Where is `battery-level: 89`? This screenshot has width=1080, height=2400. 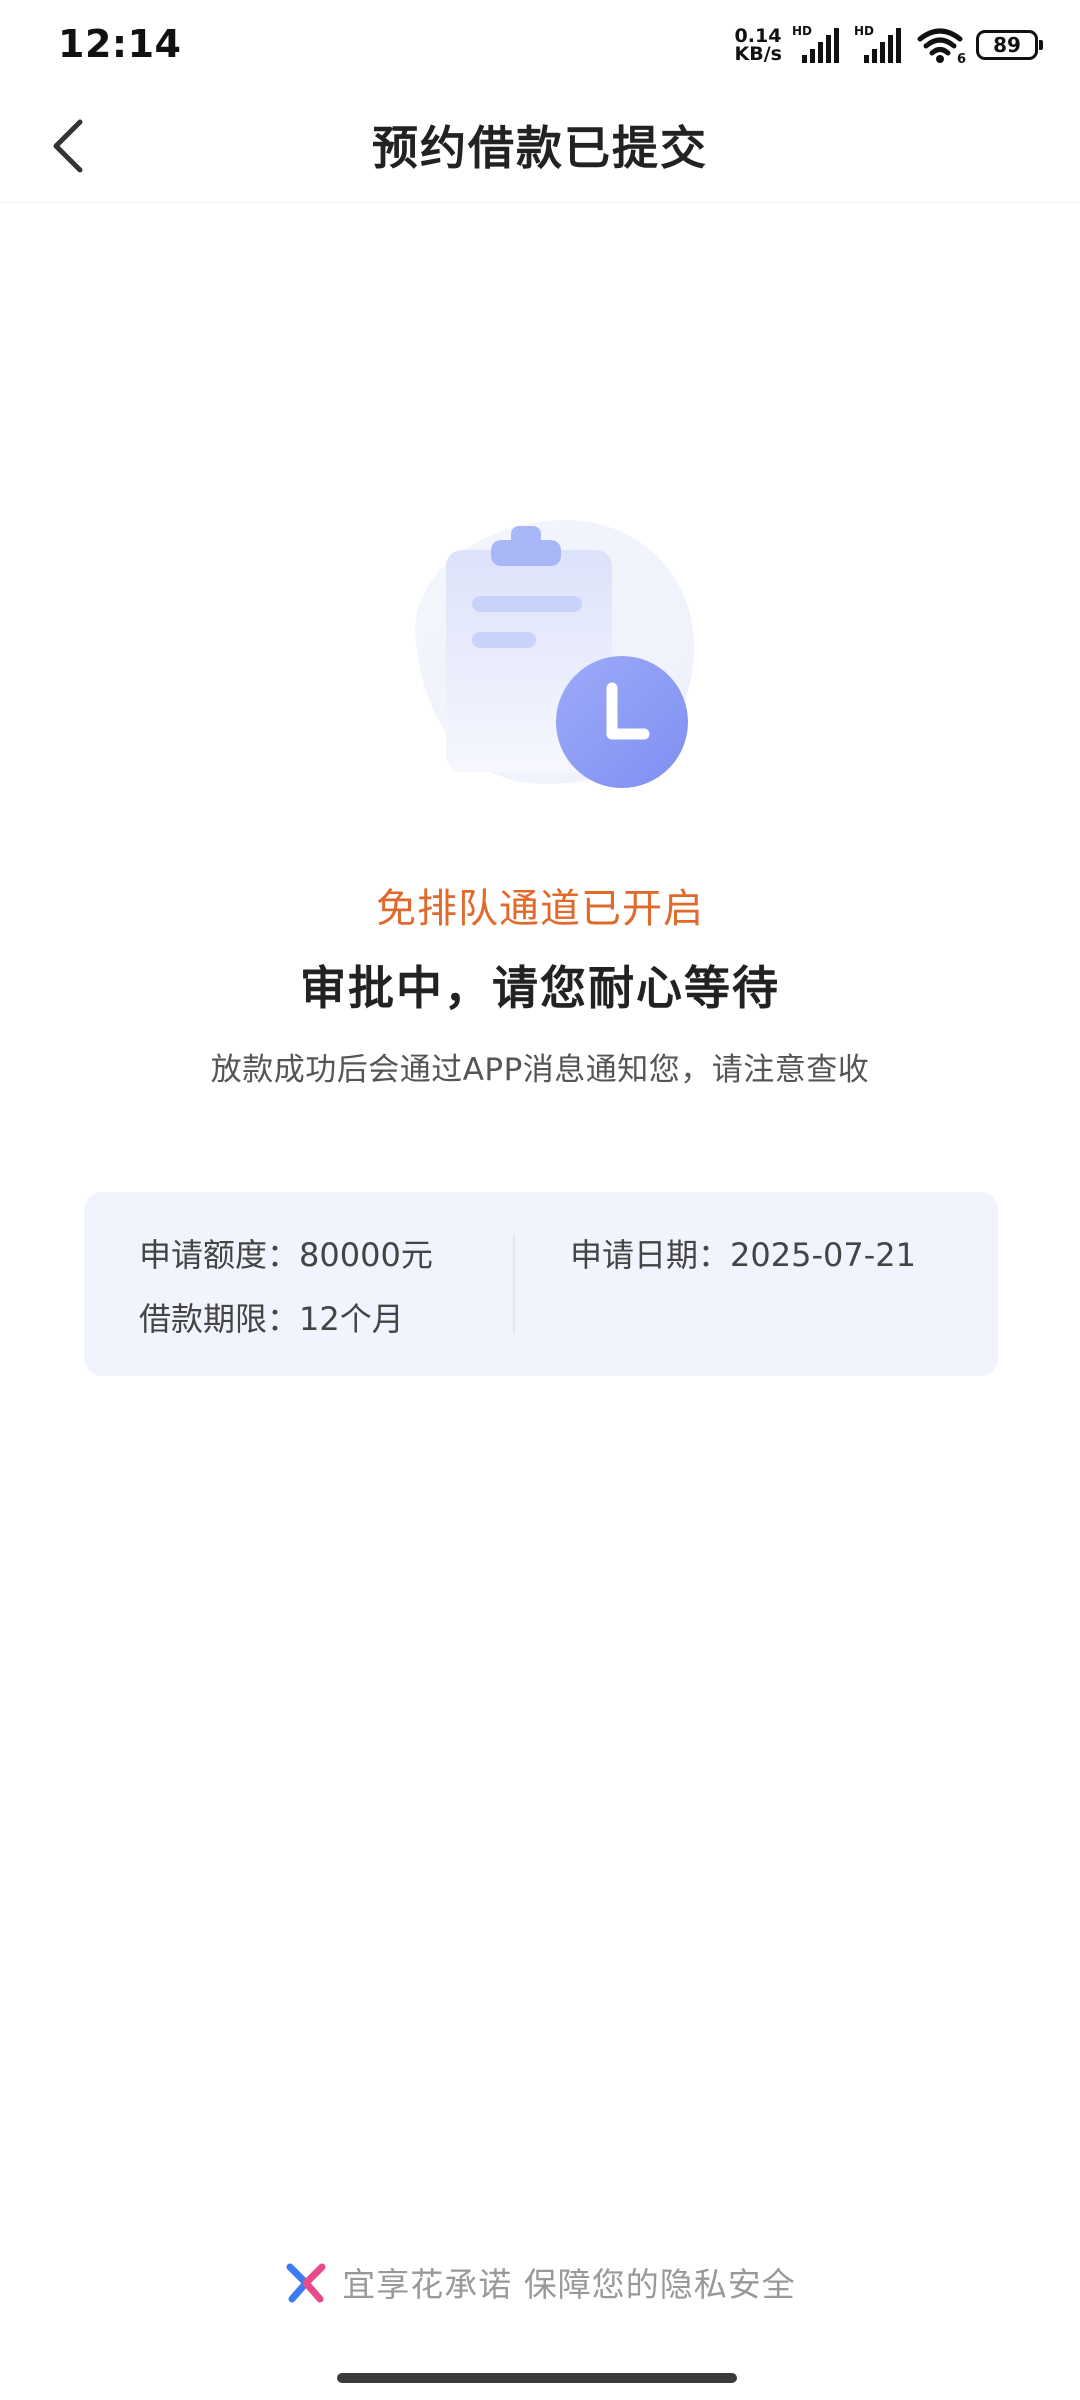
battery-level: 89 is located at coordinates (1007, 45).